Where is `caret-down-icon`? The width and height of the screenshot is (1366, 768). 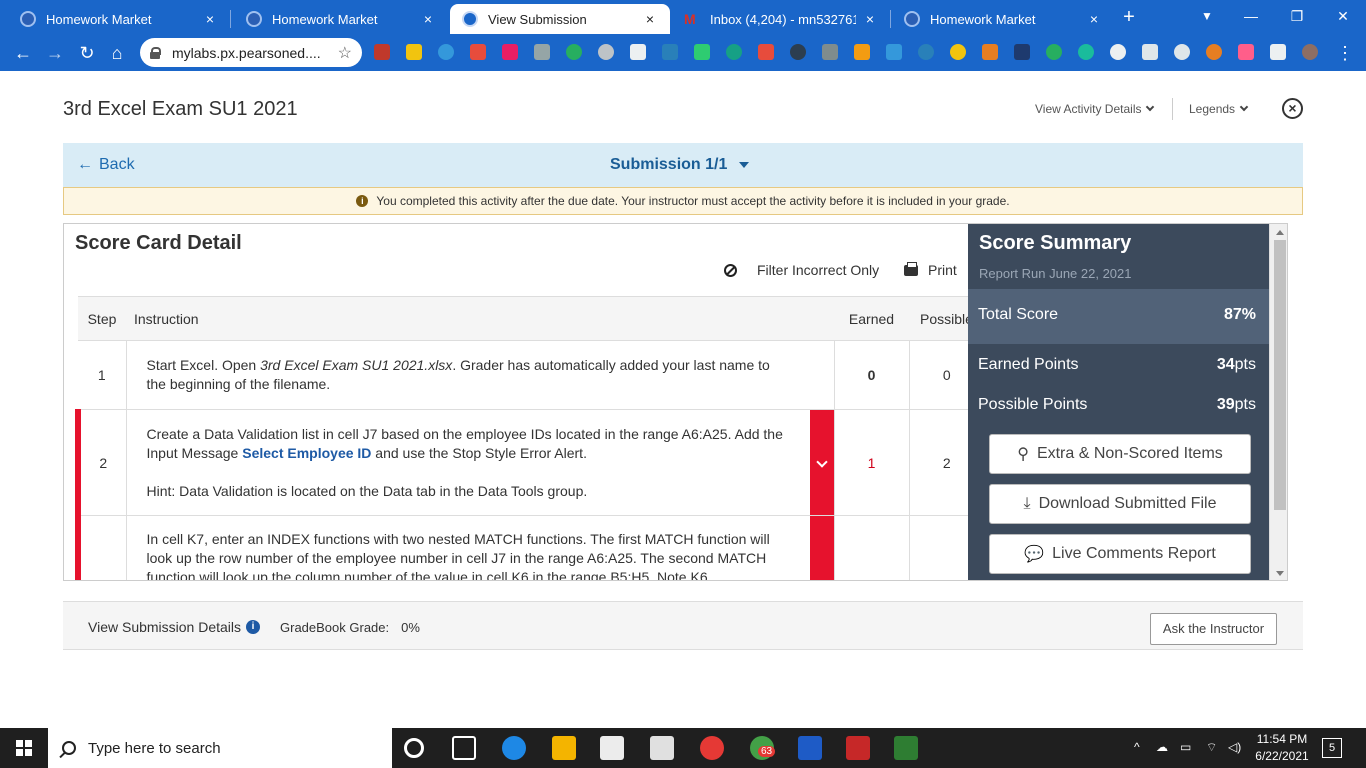
caret-down-icon is located at coordinates (744, 165).